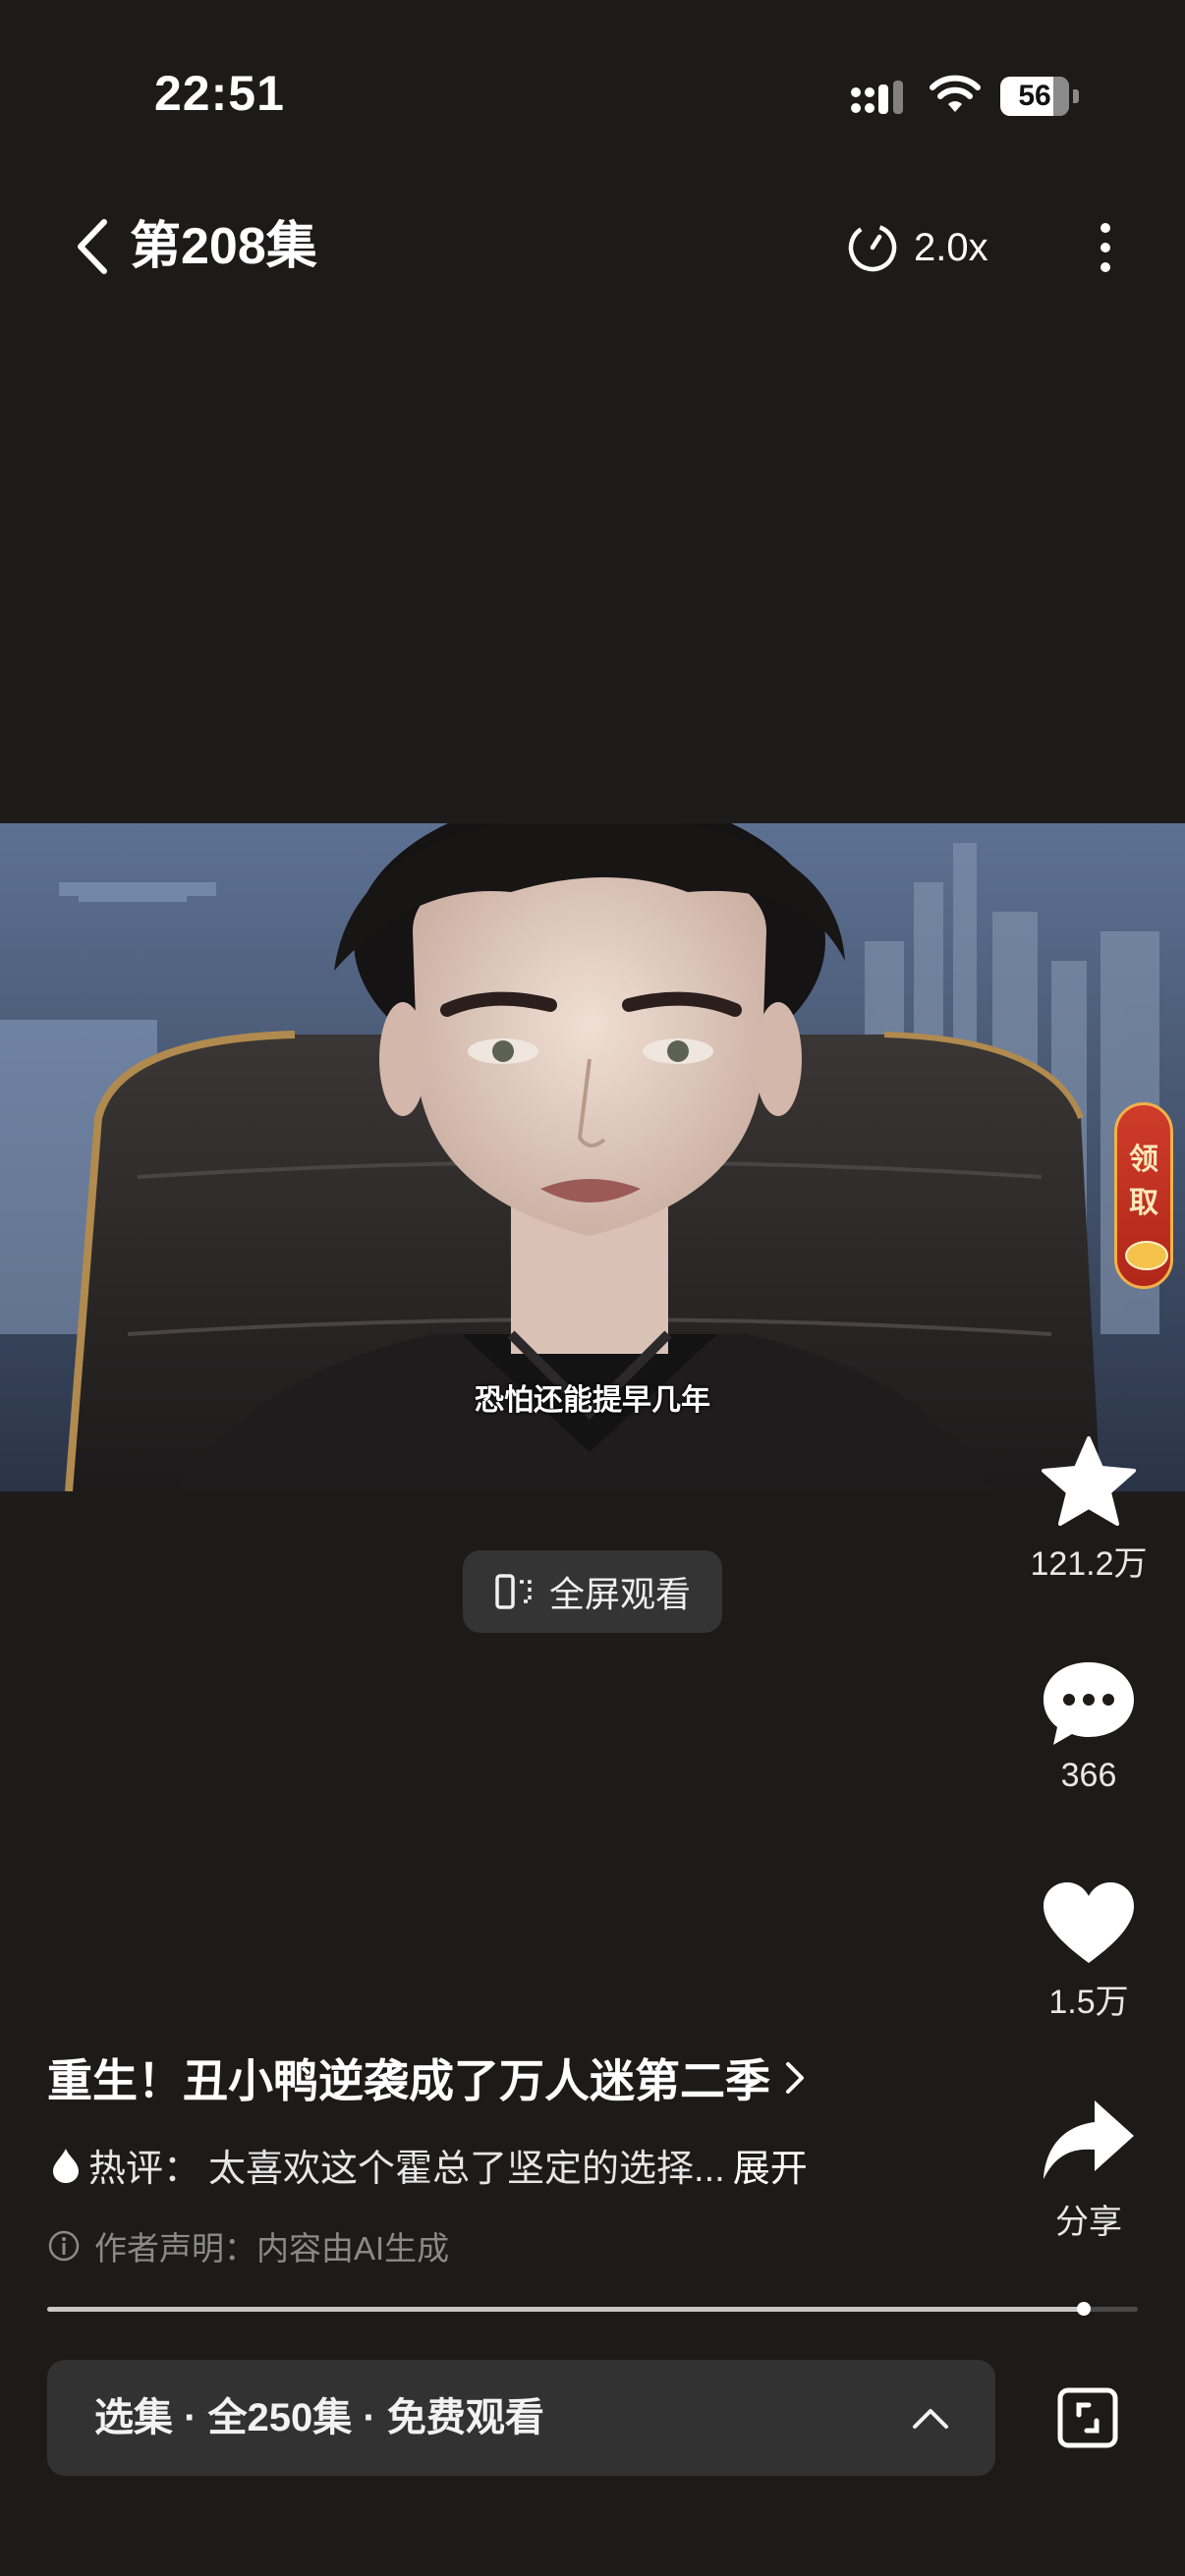  I want to click on chevron-right-icon, so click(795, 2078).